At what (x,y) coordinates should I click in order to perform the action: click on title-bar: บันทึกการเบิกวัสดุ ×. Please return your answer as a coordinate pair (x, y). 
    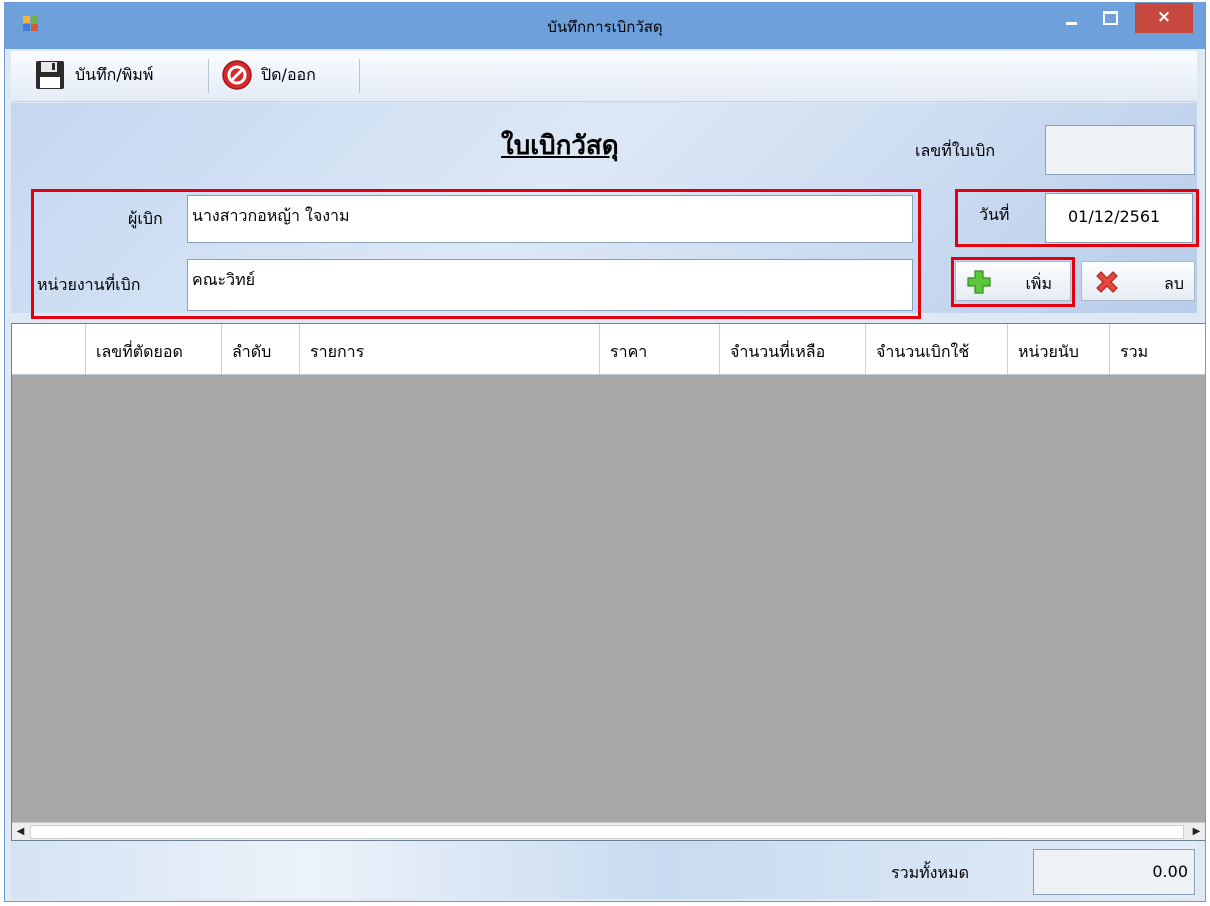
    Looking at the image, I should click on (605, 26).